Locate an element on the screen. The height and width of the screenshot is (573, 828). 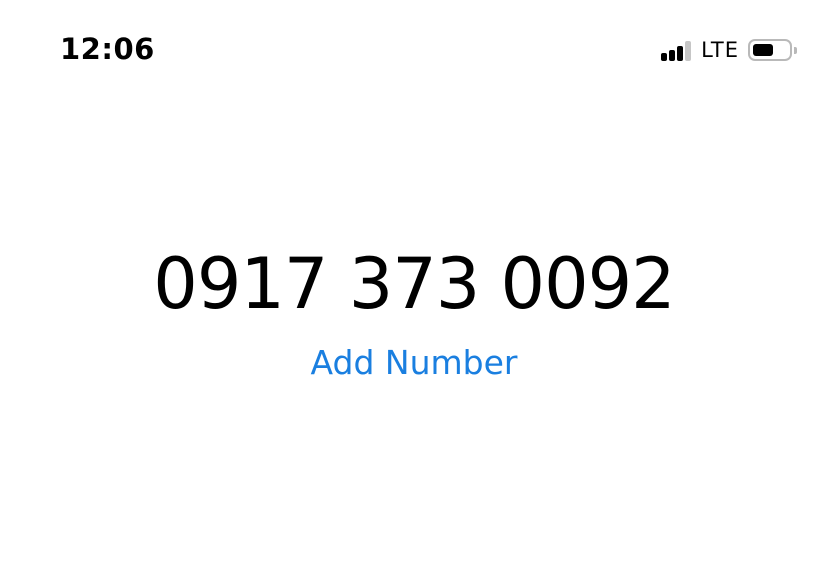
battery-level-fill is located at coordinates (763, 50).